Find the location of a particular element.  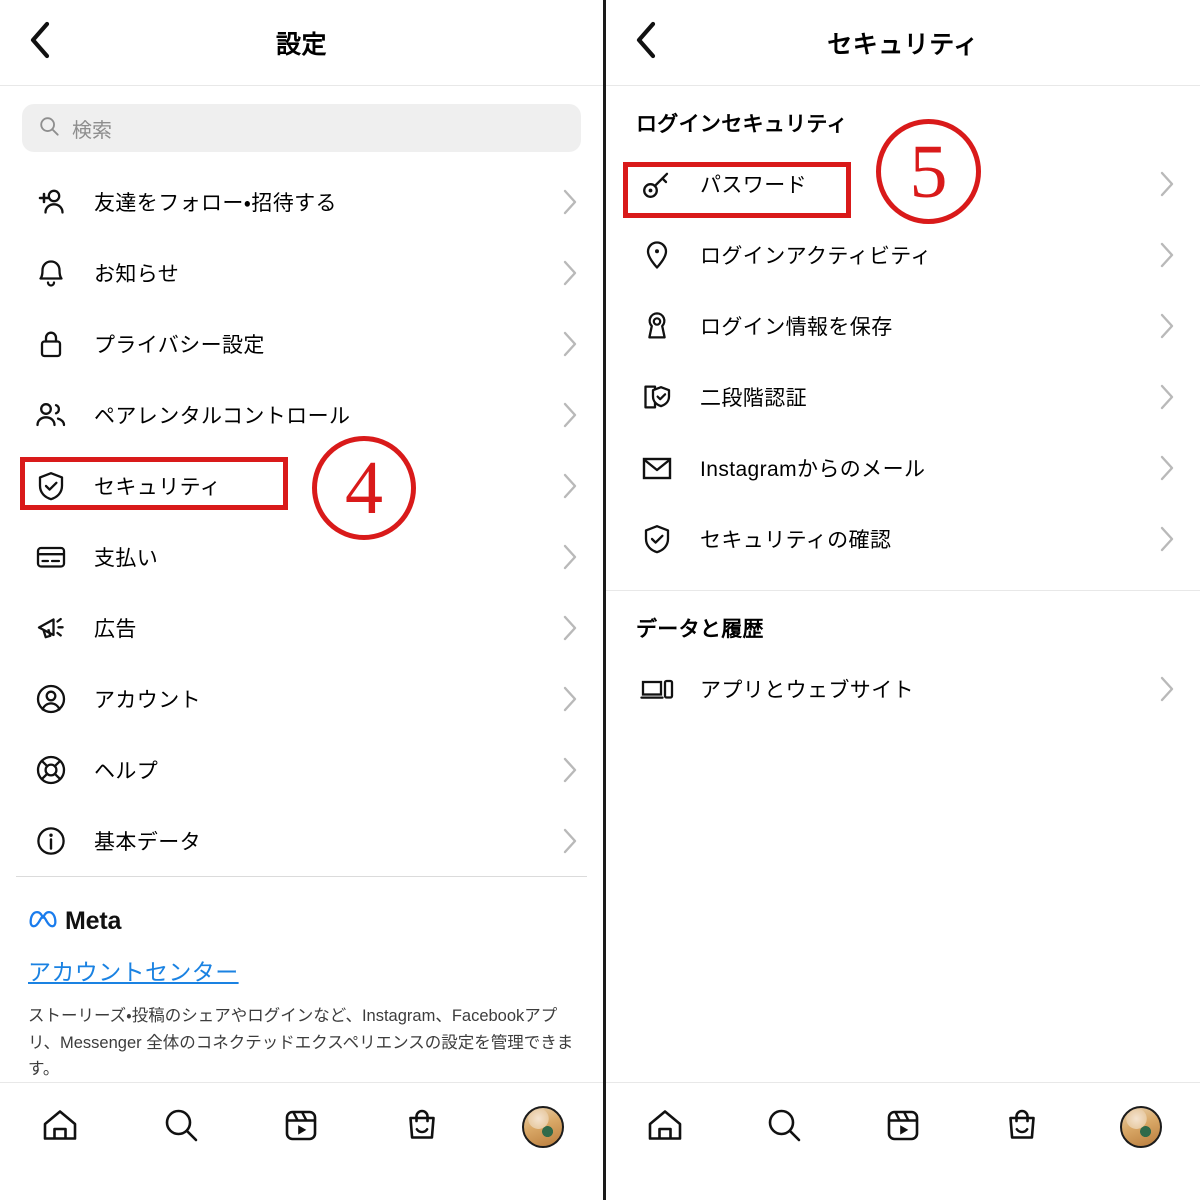

lock-icon is located at coordinates (51, 344).